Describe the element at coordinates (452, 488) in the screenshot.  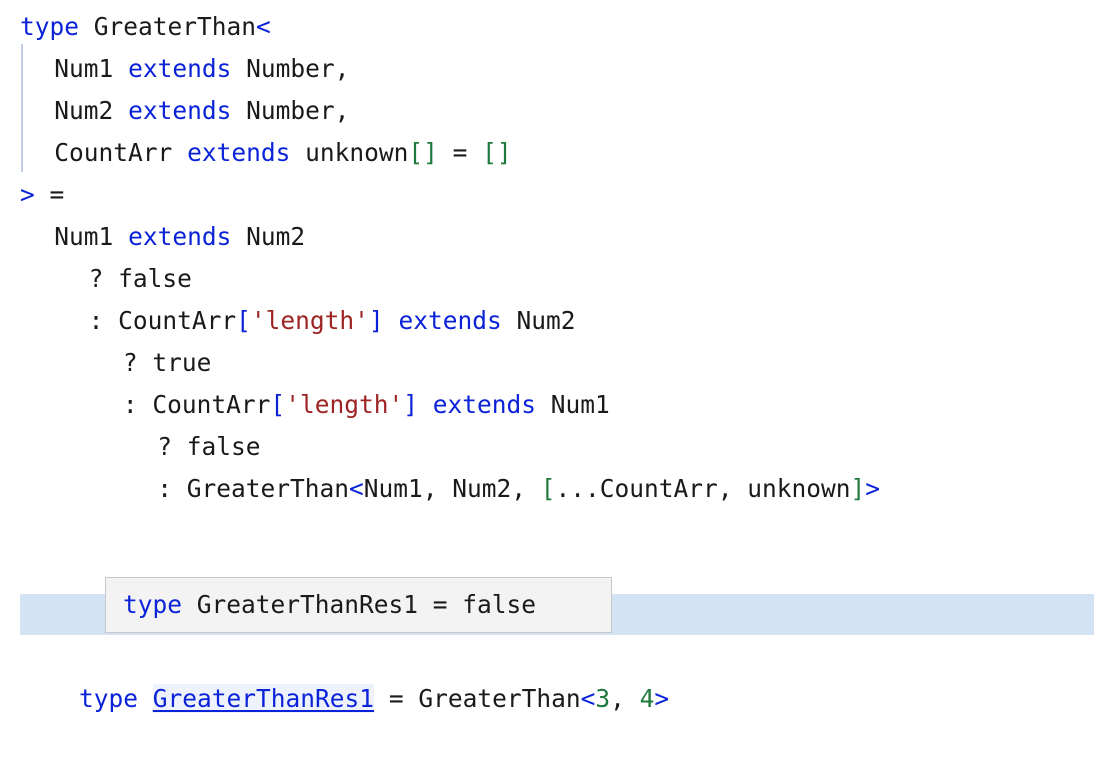
I see `line-11-token-3: Num1, Num2,` at that location.